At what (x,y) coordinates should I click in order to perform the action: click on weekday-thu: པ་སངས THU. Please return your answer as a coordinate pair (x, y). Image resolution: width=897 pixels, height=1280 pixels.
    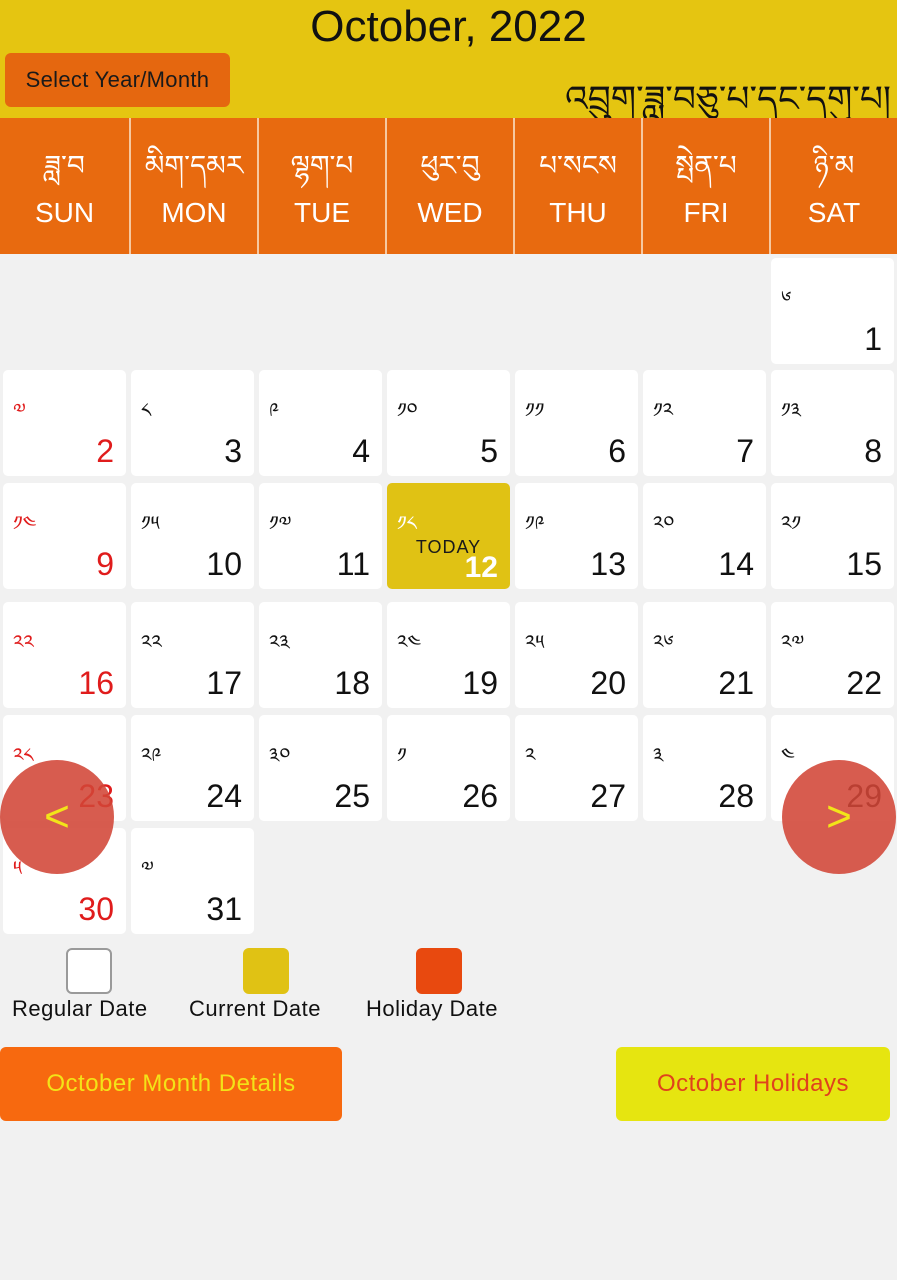
    Looking at the image, I should click on (577, 186).